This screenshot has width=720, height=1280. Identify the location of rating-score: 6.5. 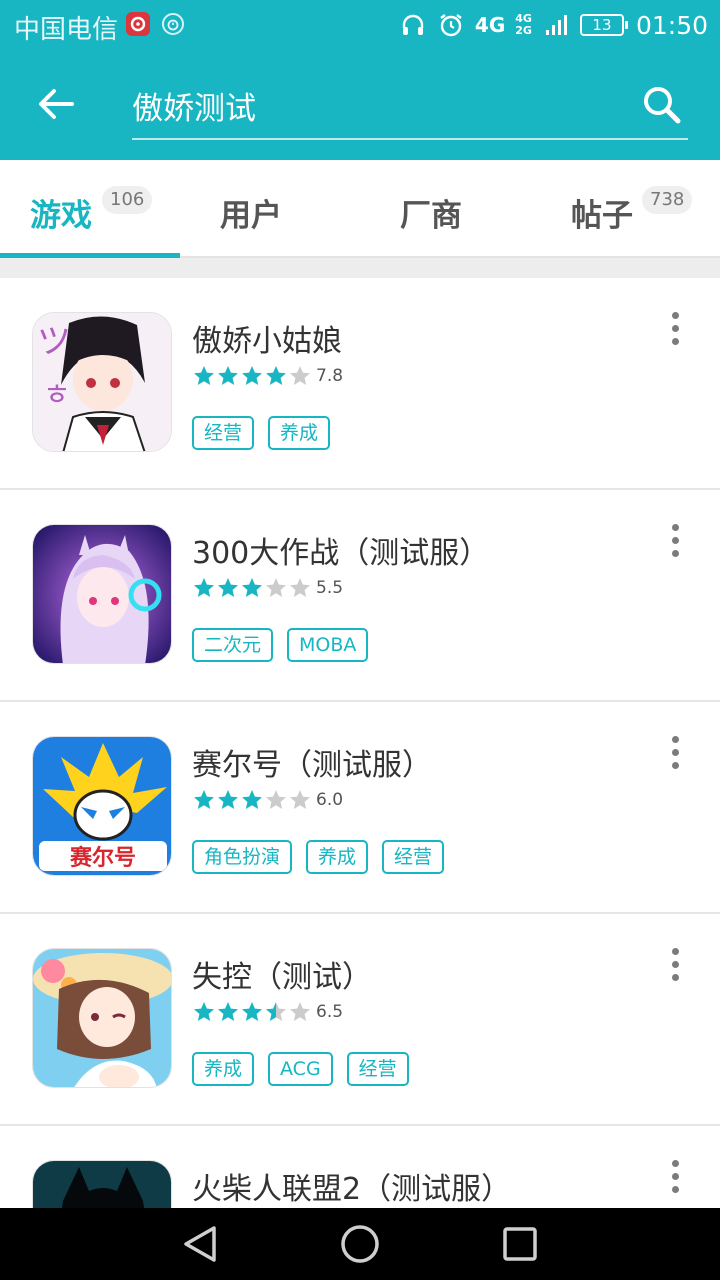
(330, 1012).